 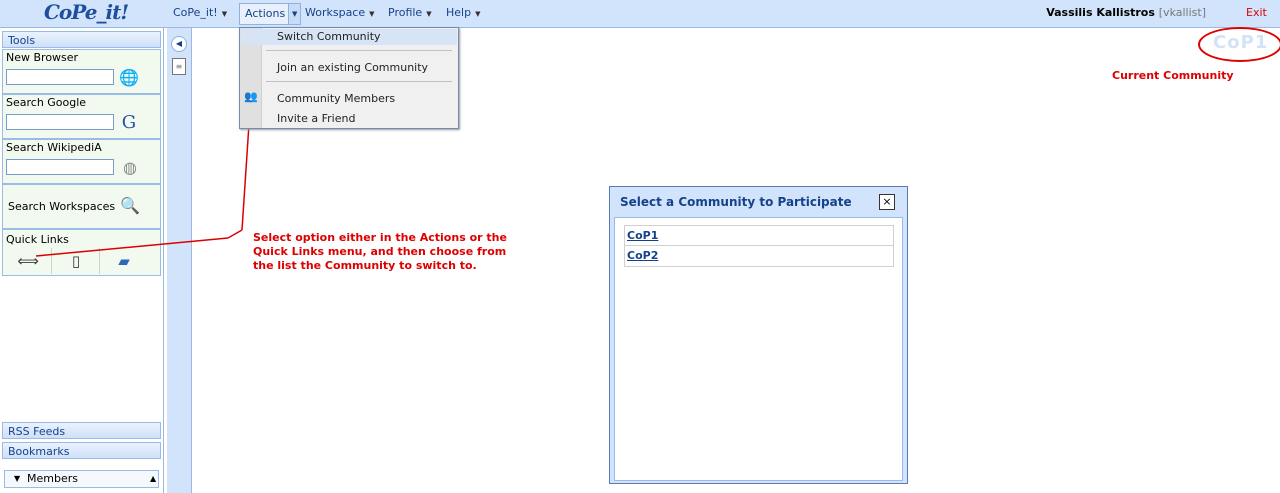 I want to click on menu-actions: Actions ▼, so click(x=270, y=14).